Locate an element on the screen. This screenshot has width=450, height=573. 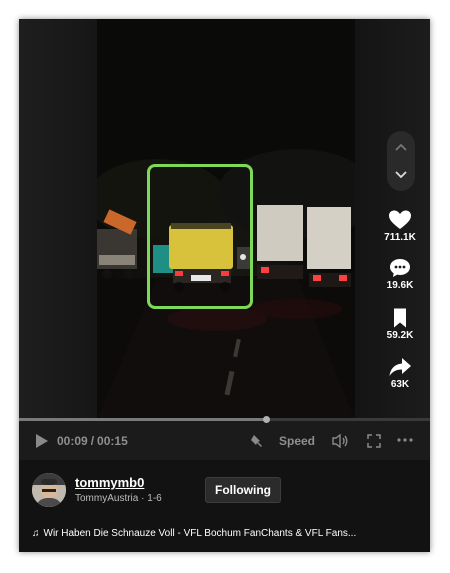
chevron-up-icon is located at coordinates (401, 147).